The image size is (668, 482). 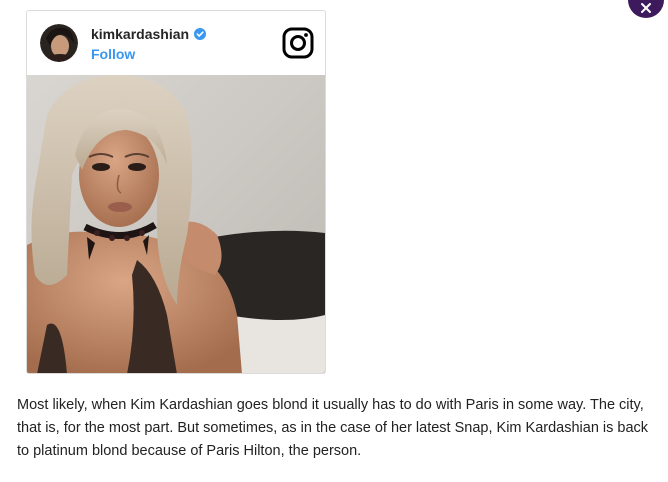 What do you see at coordinates (200, 34) in the screenshot?
I see `verified-badge-icon` at bounding box center [200, 34].